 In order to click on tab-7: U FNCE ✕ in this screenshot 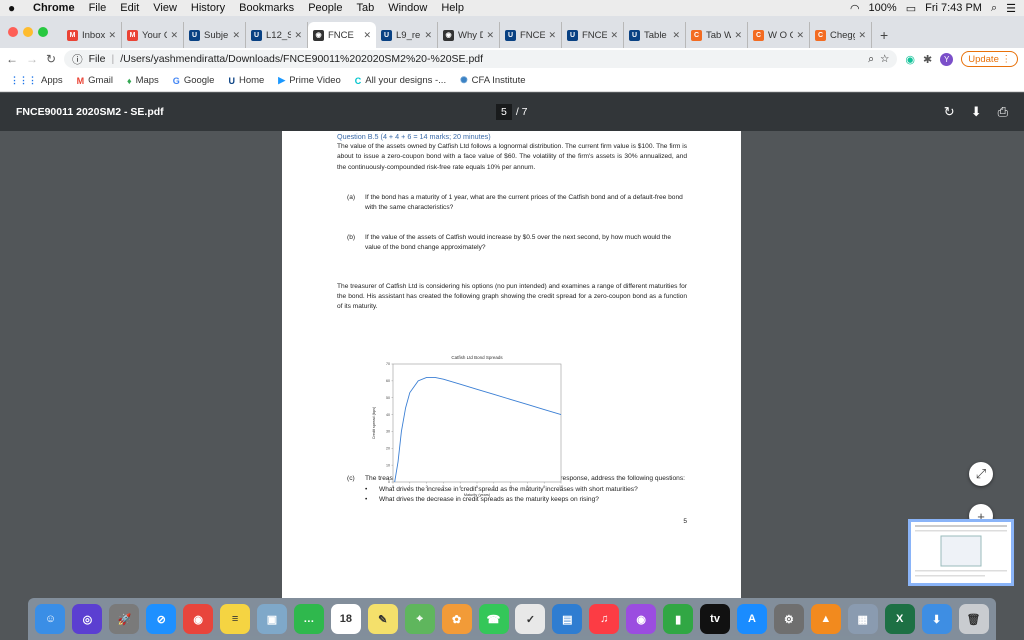, I will do `click(531, 35)`.